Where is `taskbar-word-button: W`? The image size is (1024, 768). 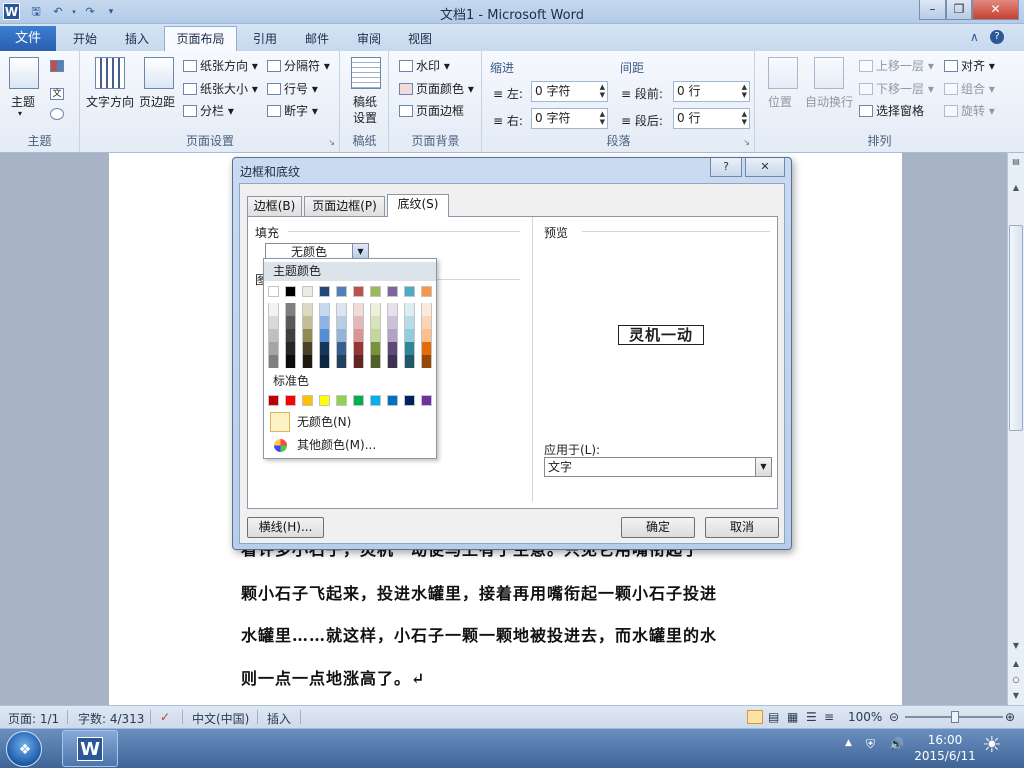 taskbar-word-button: W is located at coordinates (90, 748).